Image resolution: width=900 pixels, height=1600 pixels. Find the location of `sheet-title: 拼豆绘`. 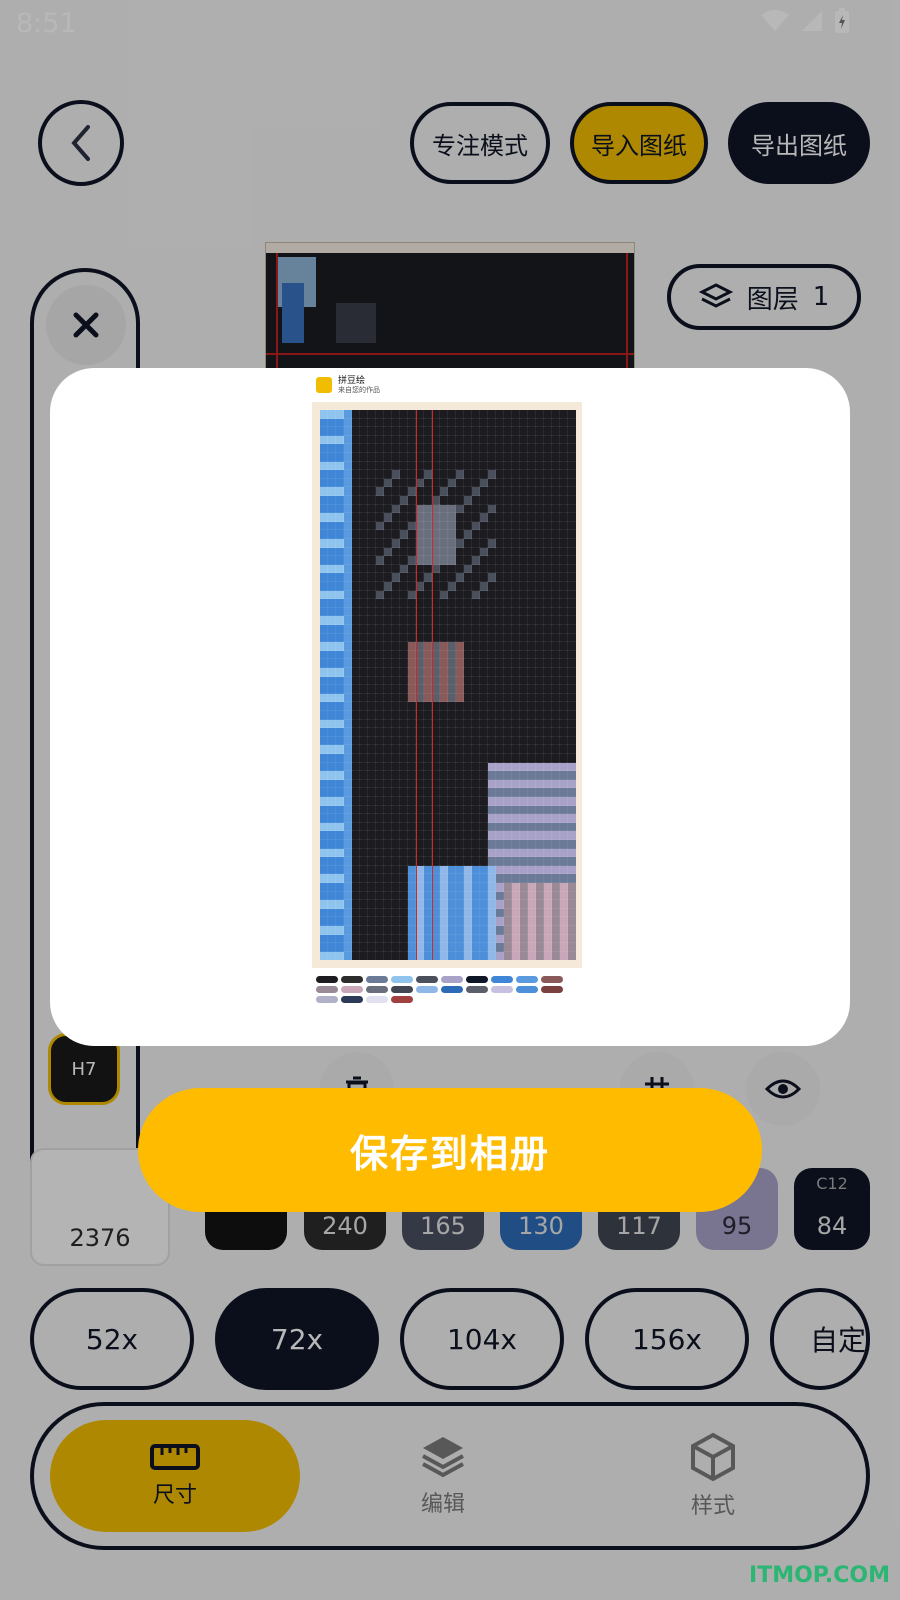

sheet-title: 拼豆绘 is located at coordinates (352, 381).